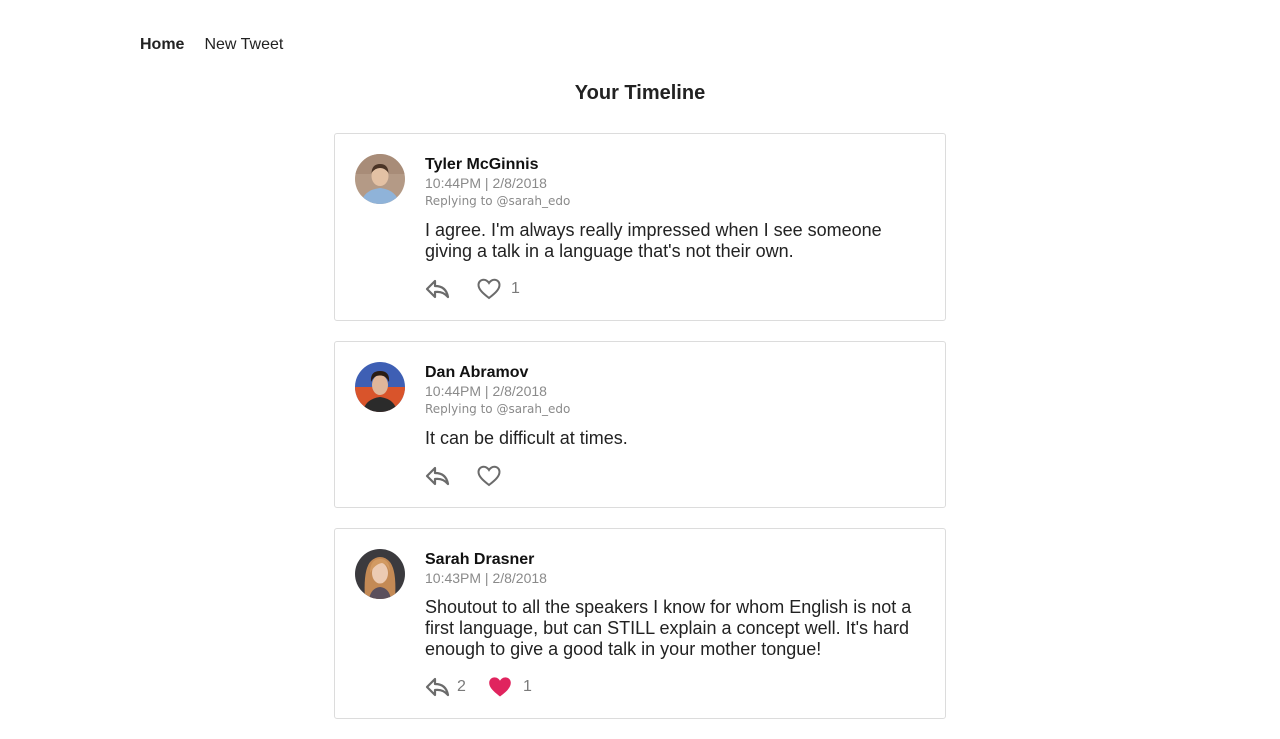  I want to click on like-button, so click(489, 476).